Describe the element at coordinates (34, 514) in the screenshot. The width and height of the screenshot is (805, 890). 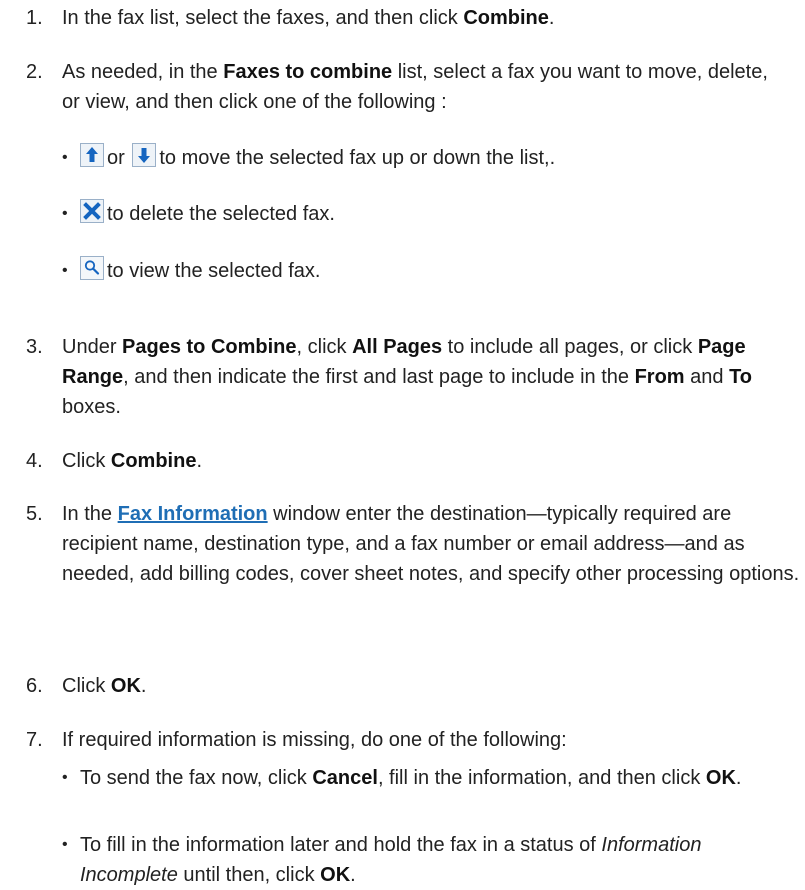
I see `step-number: 5.` at that location.